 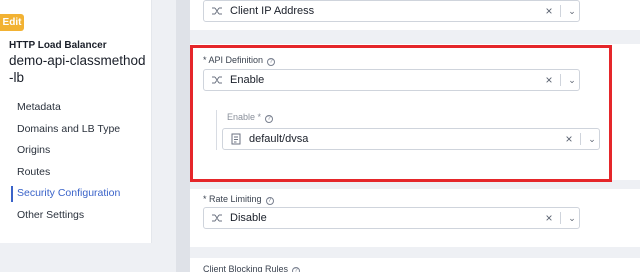 What do you see at coordinates (238, 199) in the screenshot?
I see `rate-limiting-label: * Rate Limiting?` at bounding box center [238, 199].